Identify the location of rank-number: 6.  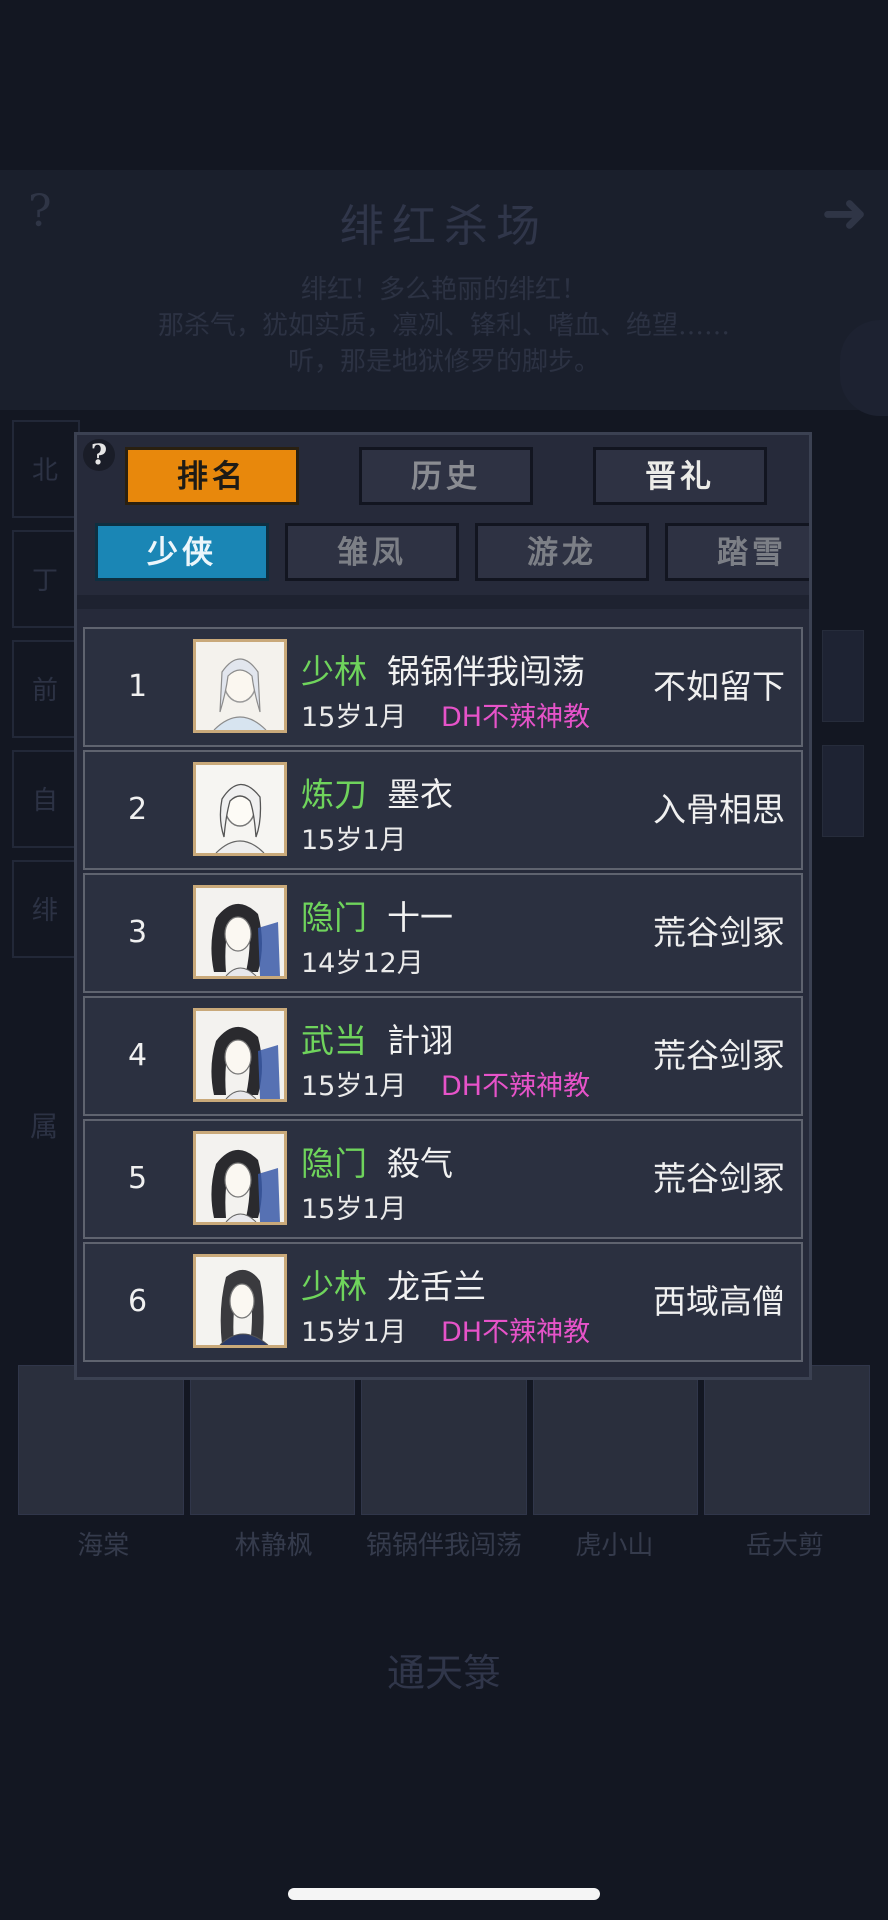
(137, 1301).